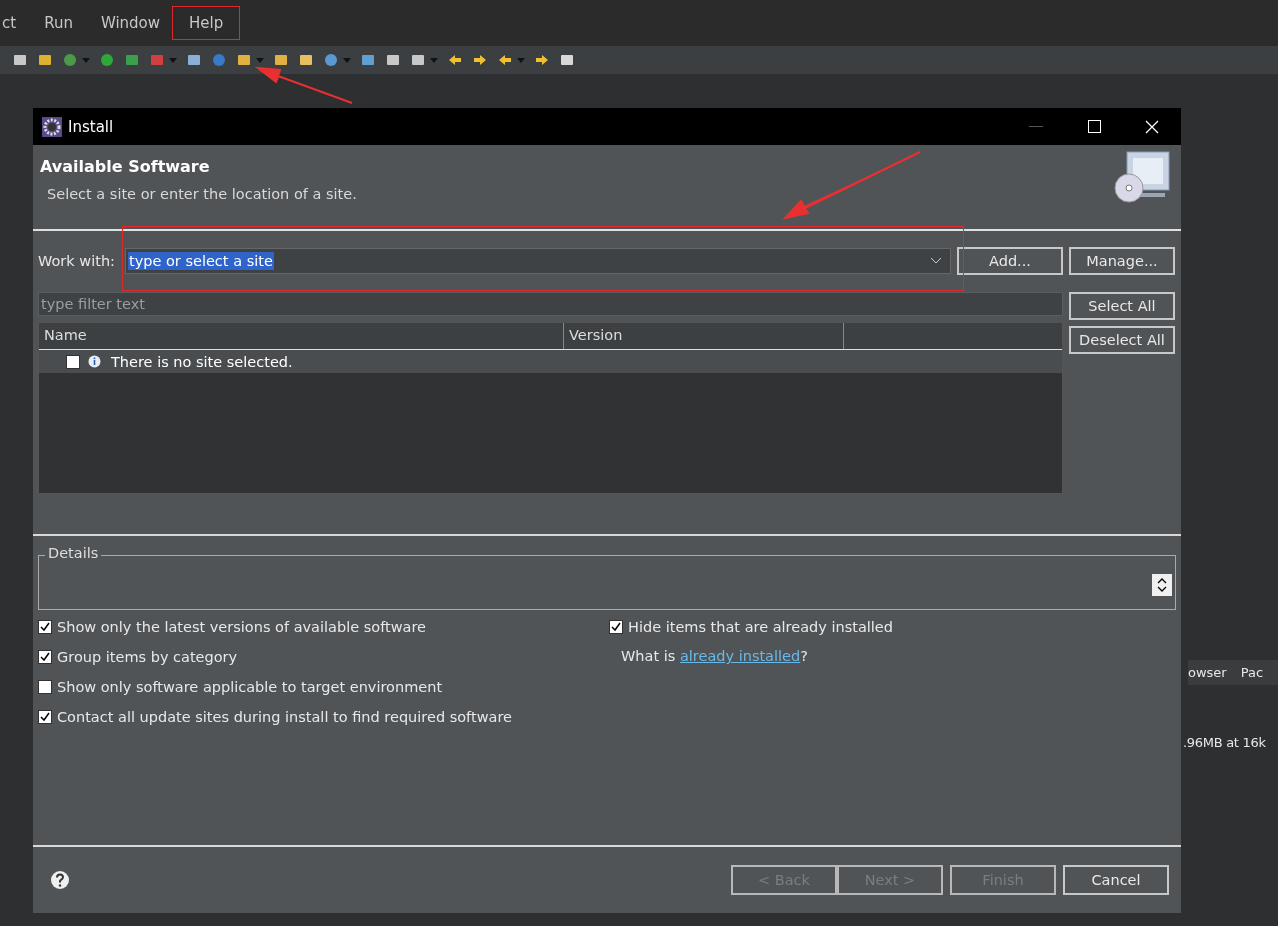 The width and height of the screenshot is (1278, 926). I want to click on wizard-button: Cancel, so click(1116, 880).